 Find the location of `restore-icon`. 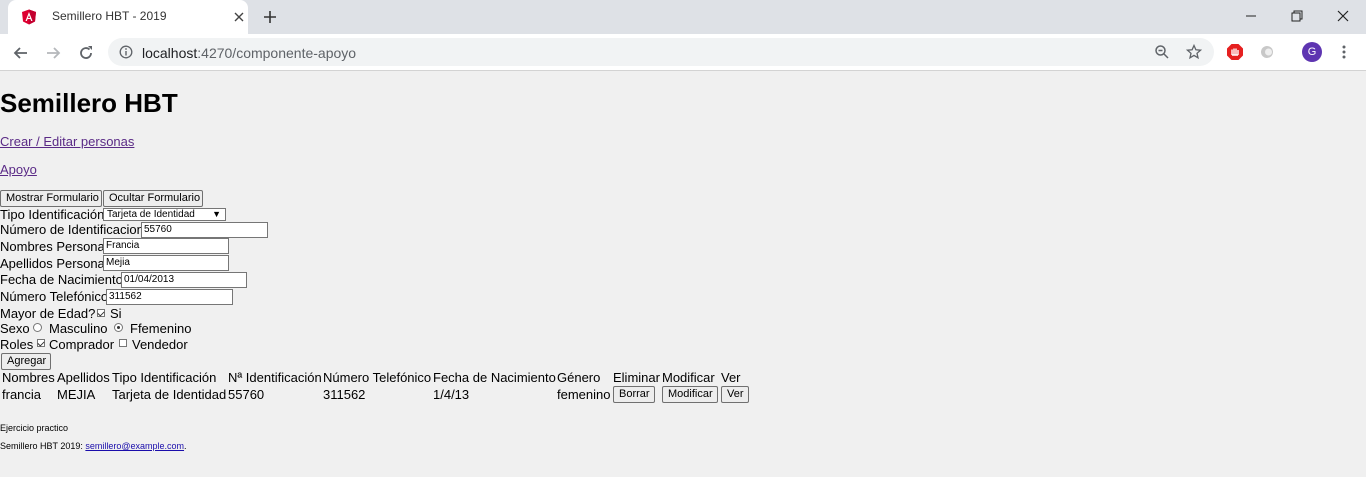

restore-icon is located at coordinates (1297, 16).